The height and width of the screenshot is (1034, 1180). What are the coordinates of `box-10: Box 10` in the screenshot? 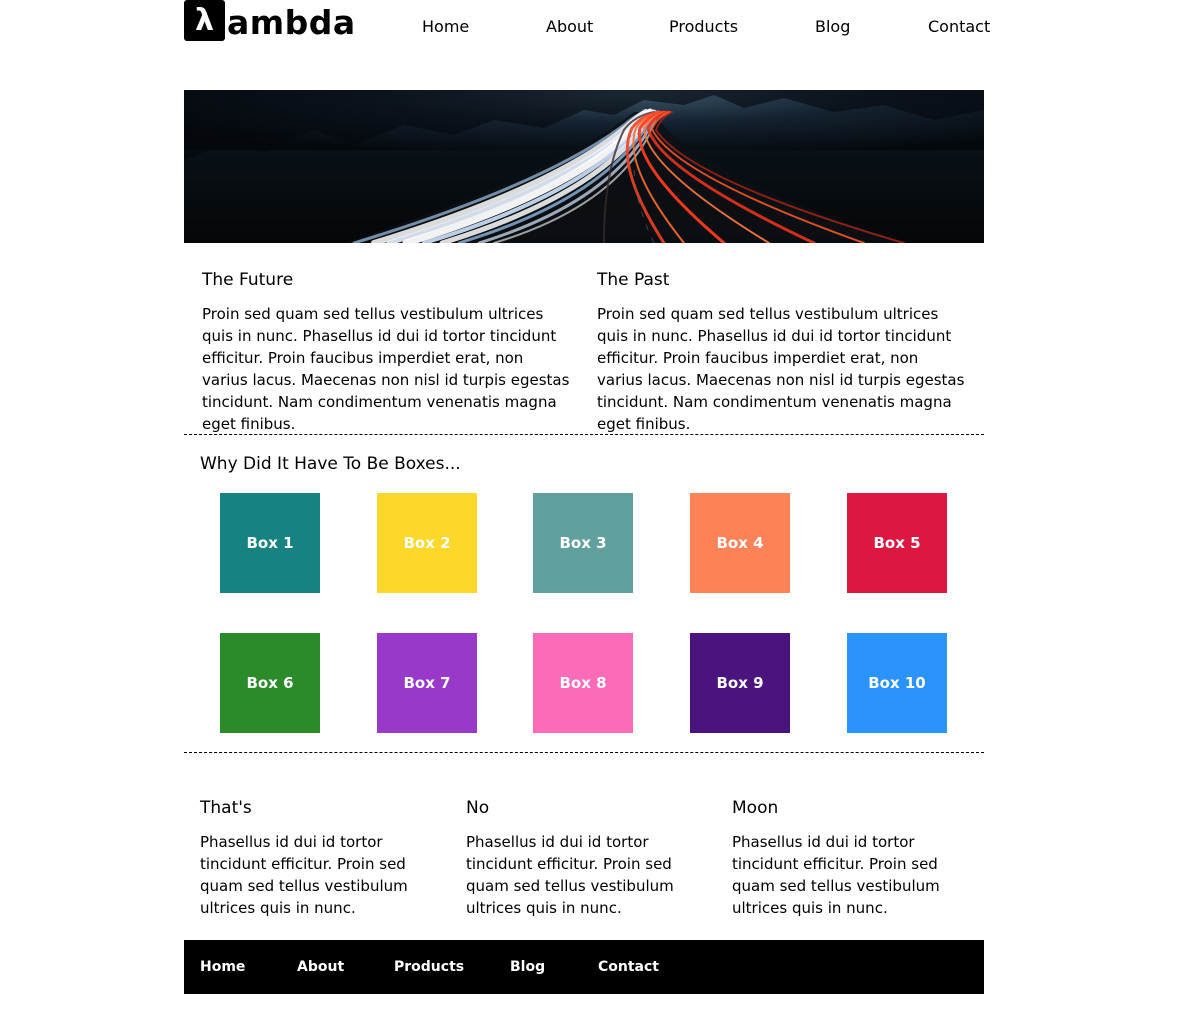 It's located at (897, 683).